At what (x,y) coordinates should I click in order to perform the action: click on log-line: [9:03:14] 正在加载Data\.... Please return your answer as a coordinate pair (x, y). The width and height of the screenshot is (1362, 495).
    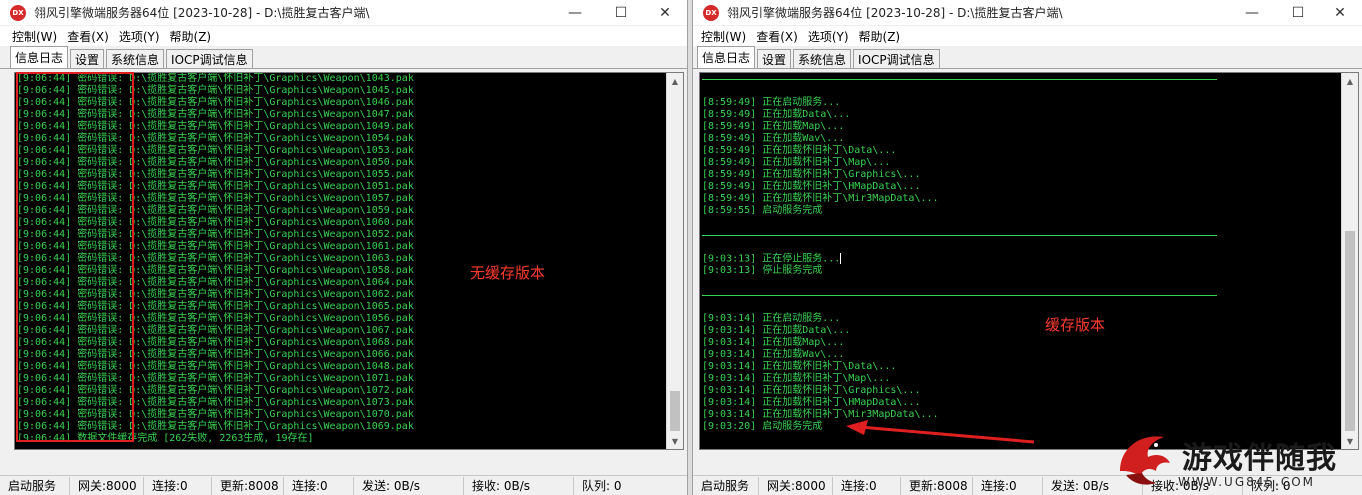
    Looking at the image, I should click on (776, 330).